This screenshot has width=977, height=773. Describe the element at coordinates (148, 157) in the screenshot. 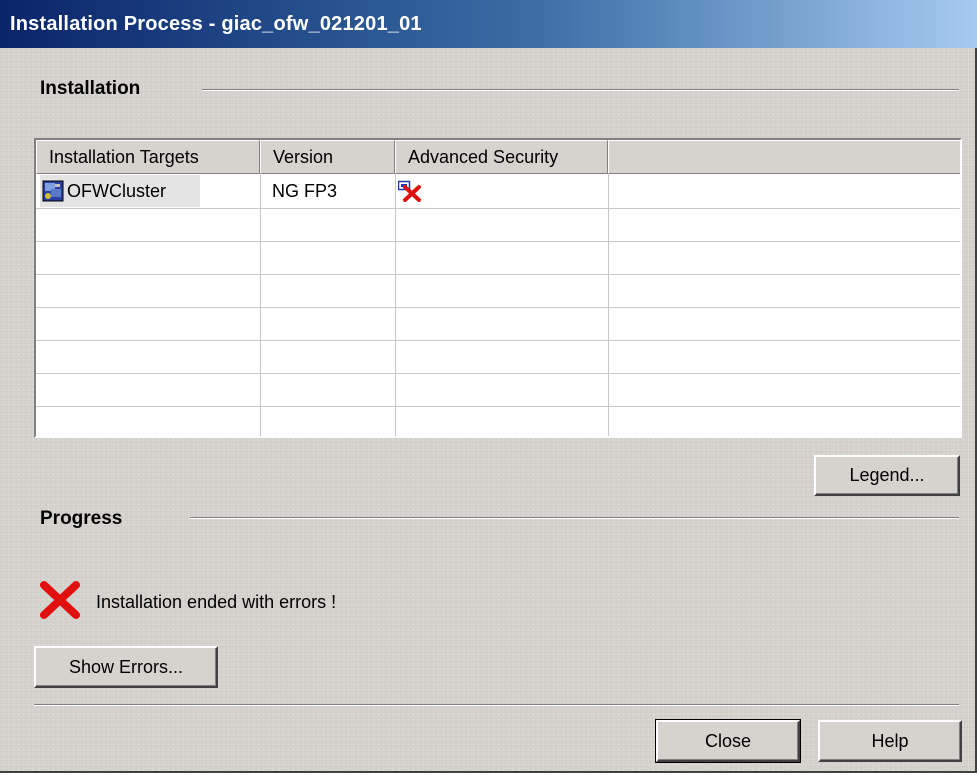

I see `column-header-installation-targets: Installation Targets` at that location.